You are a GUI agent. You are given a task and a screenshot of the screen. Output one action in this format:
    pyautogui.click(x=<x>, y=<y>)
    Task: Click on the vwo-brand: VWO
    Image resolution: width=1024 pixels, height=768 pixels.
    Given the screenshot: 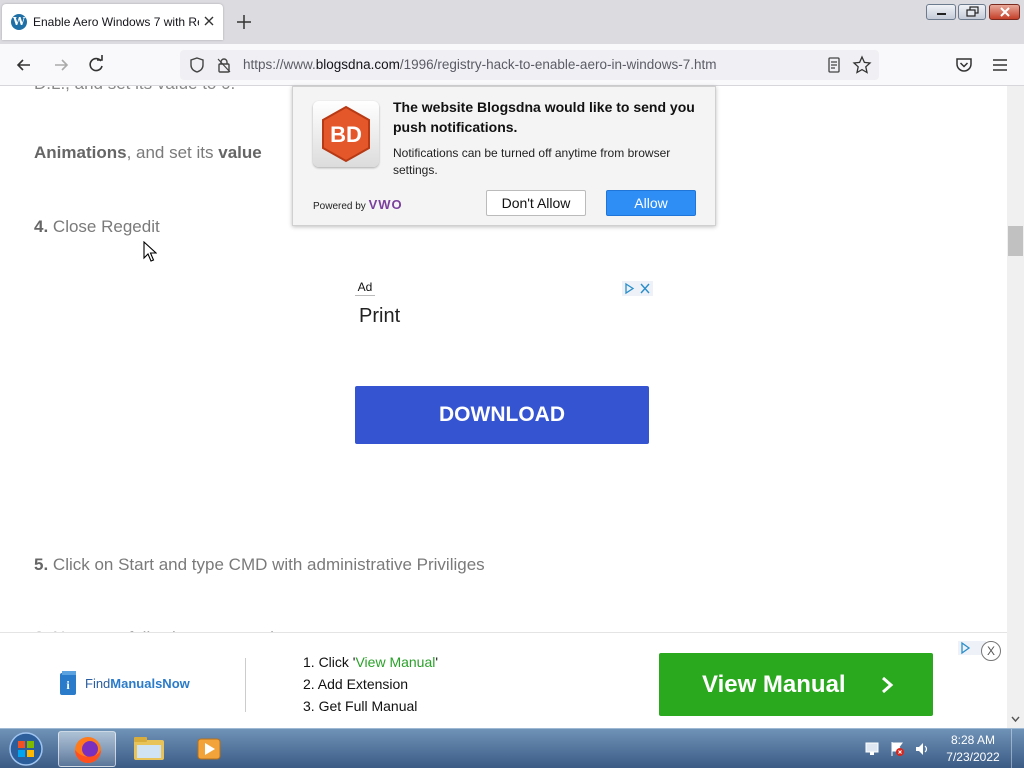 What is the action you would take?
    pyautogui.click(x=385, y=204)
    